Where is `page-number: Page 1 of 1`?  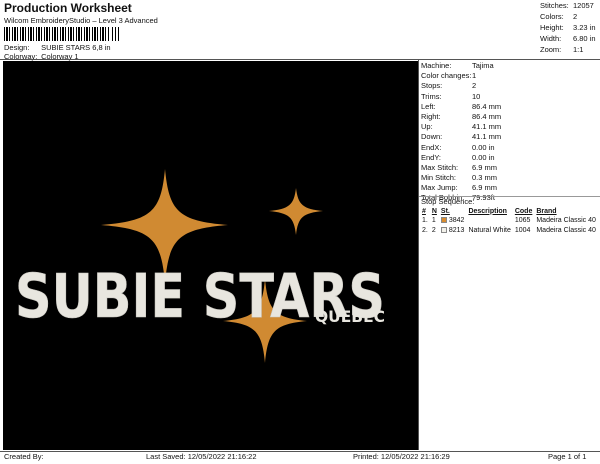
page-number: Page 1 of 1 is located at coordinates (567, 456).